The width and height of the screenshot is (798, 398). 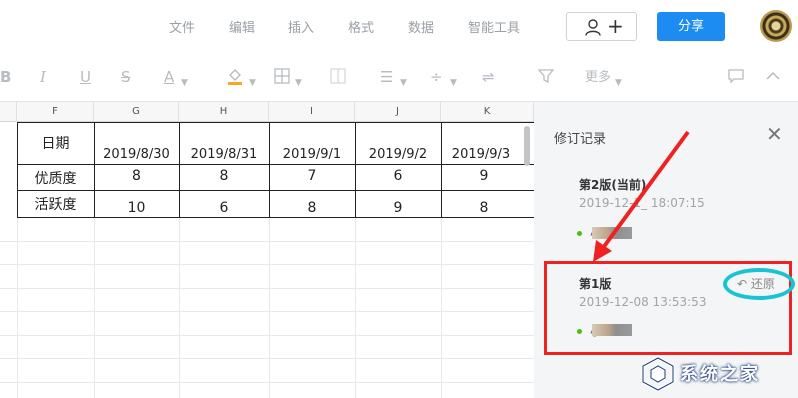 I want to click on watermark-text: 系统之家, so click(x=720, y=374).